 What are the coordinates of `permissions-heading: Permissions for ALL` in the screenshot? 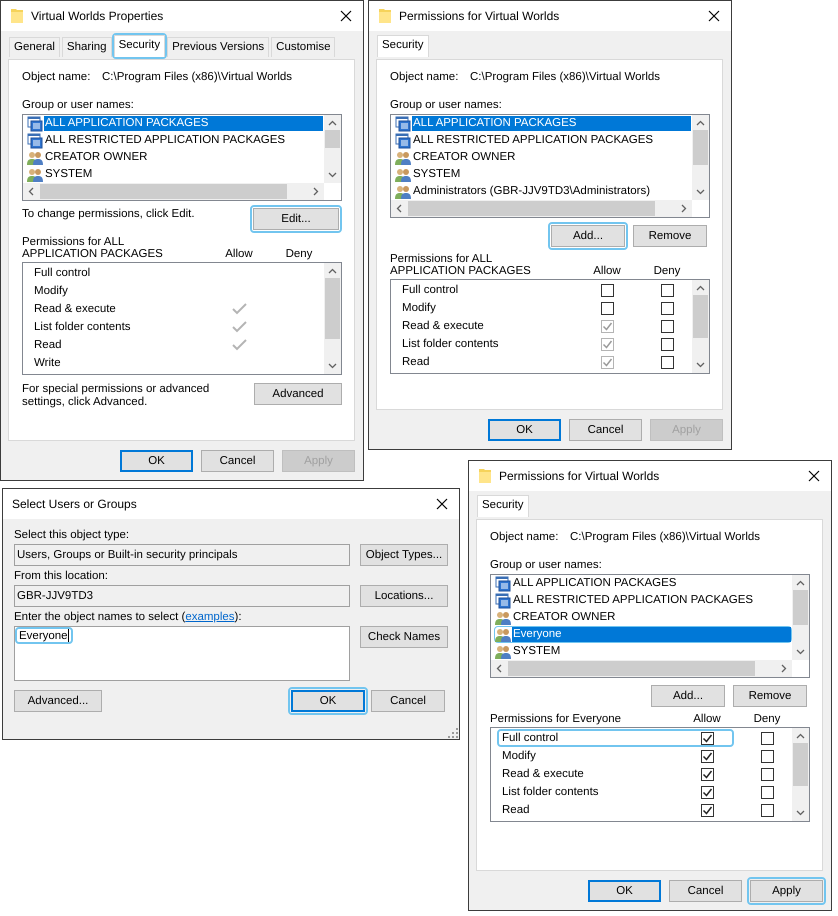 It's located at (74, 242).